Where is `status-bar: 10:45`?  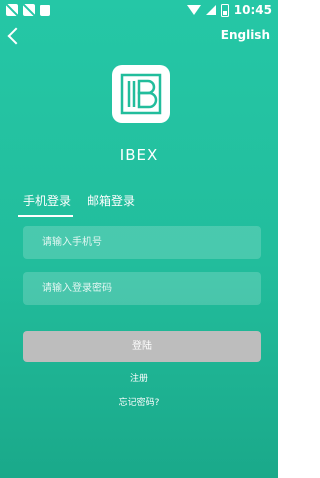
status-bar: 10:45 is located at coordinates (139, 11).